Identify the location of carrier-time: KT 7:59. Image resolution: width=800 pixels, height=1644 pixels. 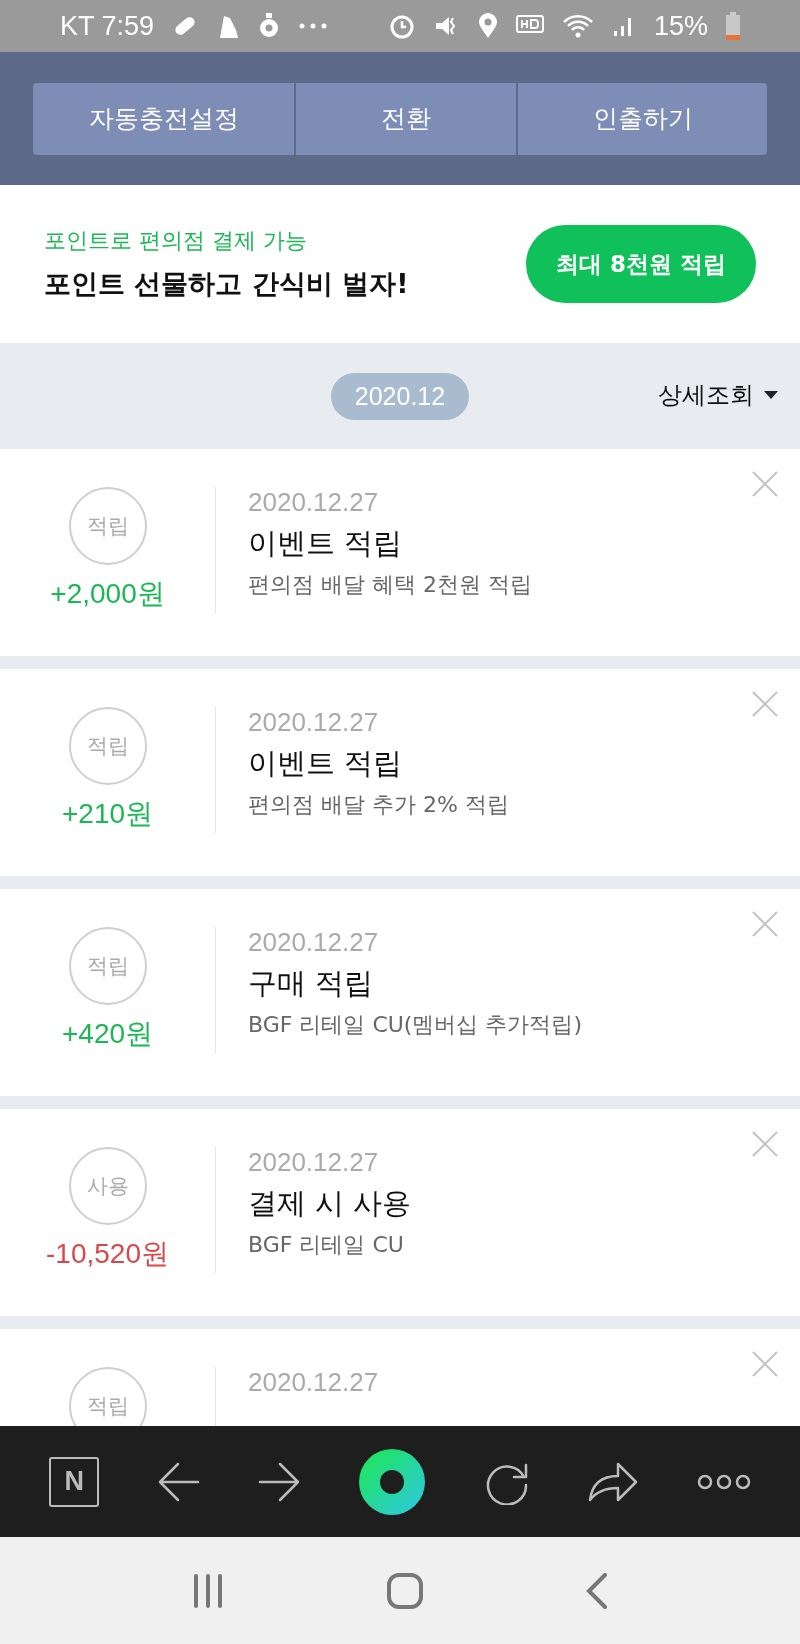
(107, 26).